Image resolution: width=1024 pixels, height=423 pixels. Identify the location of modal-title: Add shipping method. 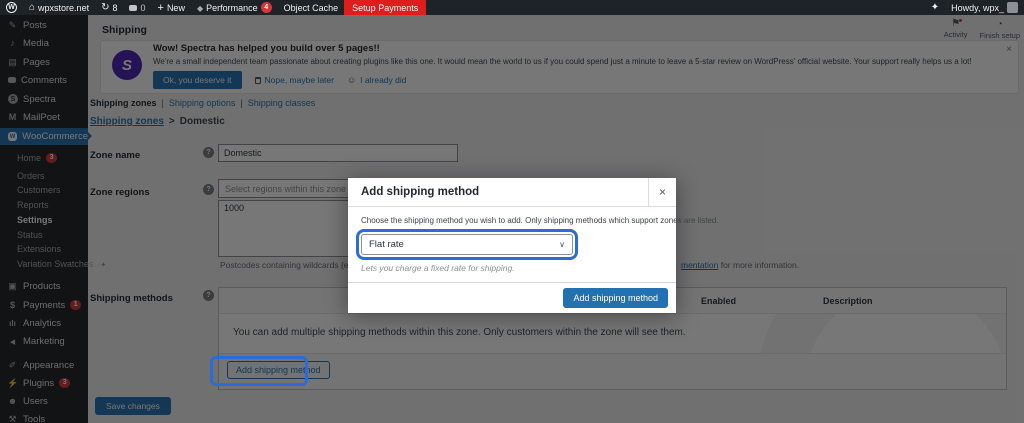
(420, 192).